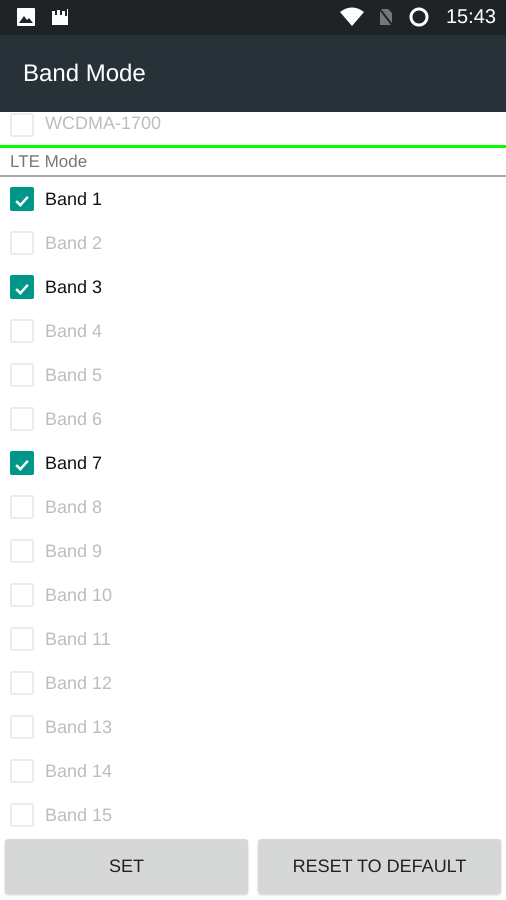 The height and width of the screenshot is (900, 506). What do you see at coordinates (78, 771) in the screenshot?
I see `checkbox-label: Band 14` at bounding box center [78, 771].